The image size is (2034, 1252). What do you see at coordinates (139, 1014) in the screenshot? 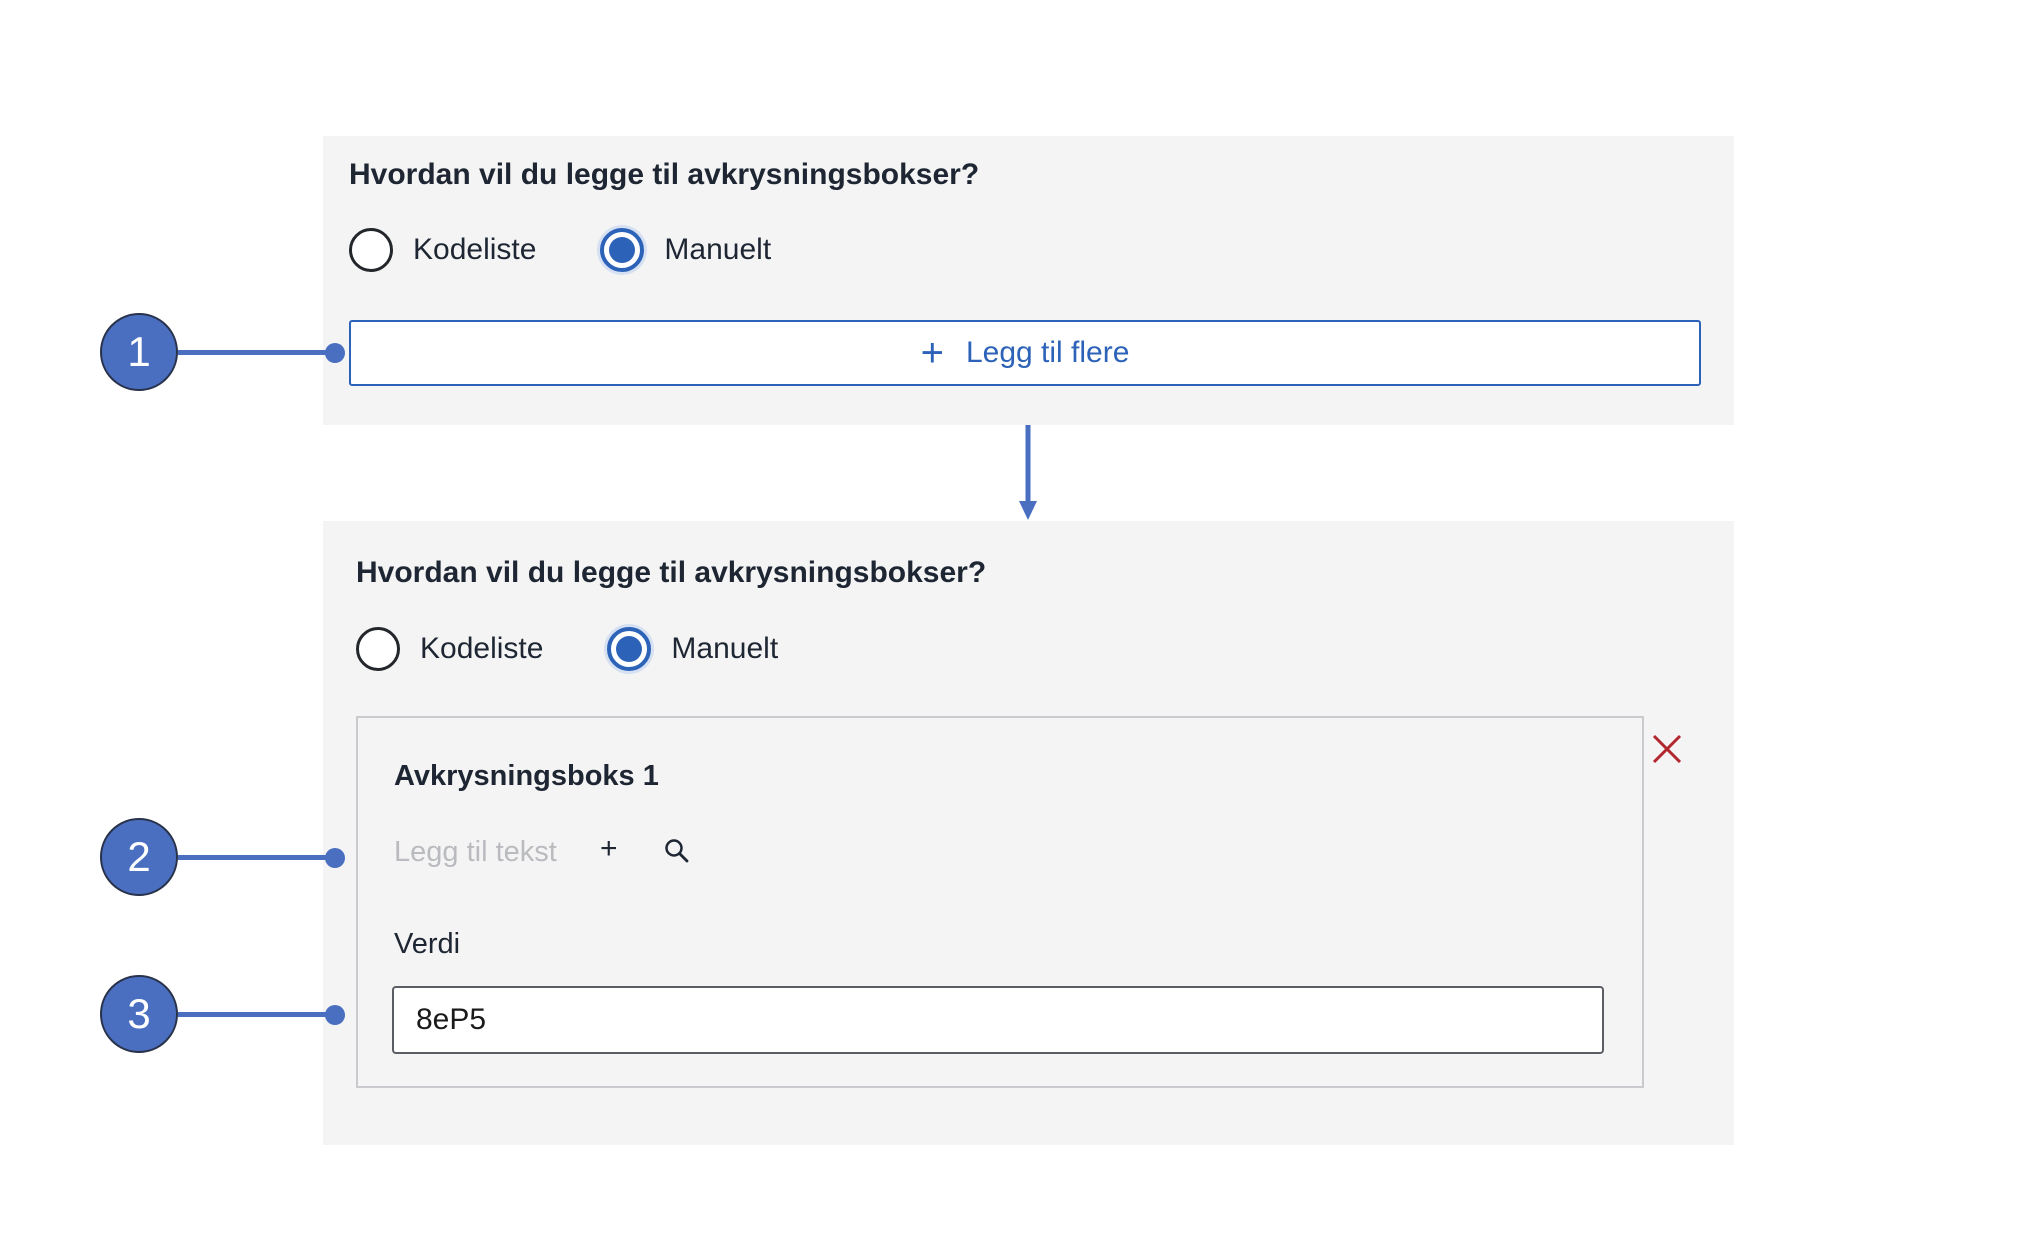
I see `callout-badge: 3` at bounding box center [139, 1014].